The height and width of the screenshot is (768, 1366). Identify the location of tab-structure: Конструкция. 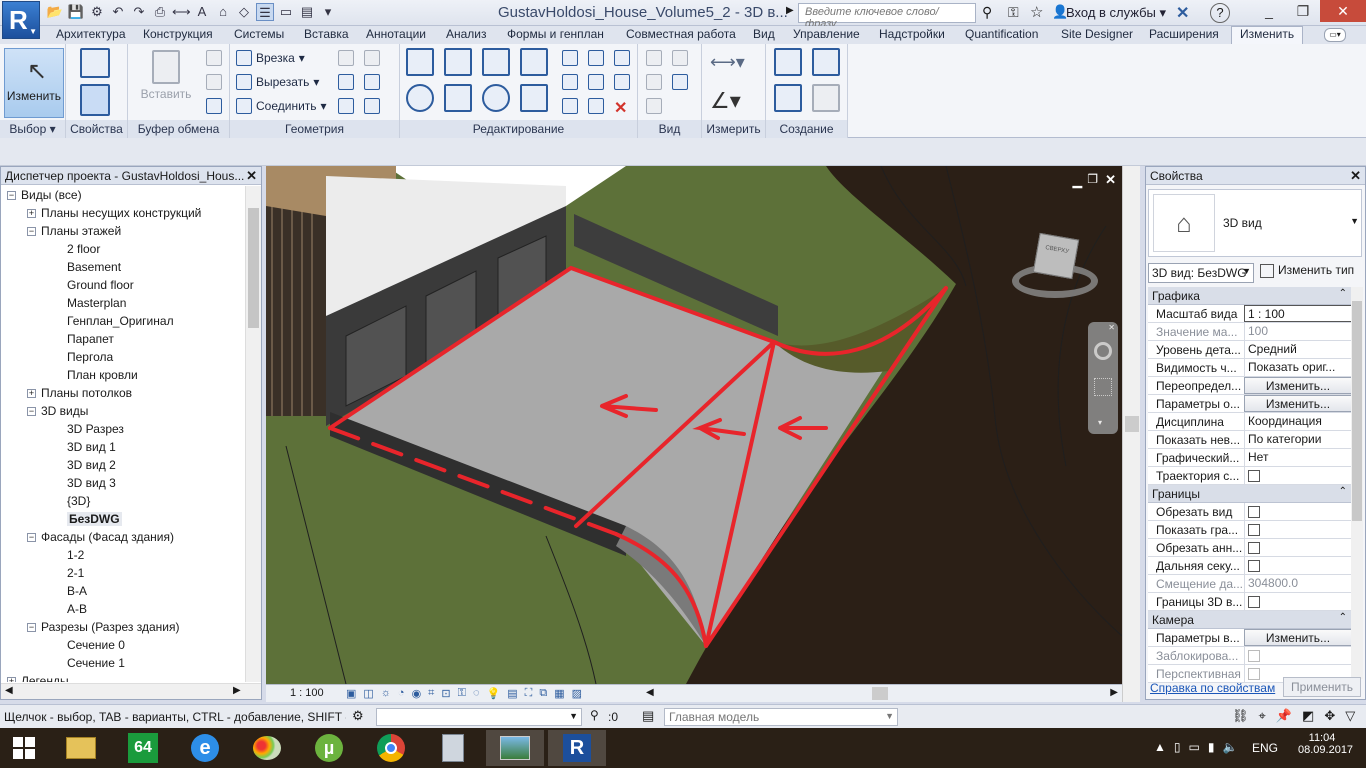
(178, 34).